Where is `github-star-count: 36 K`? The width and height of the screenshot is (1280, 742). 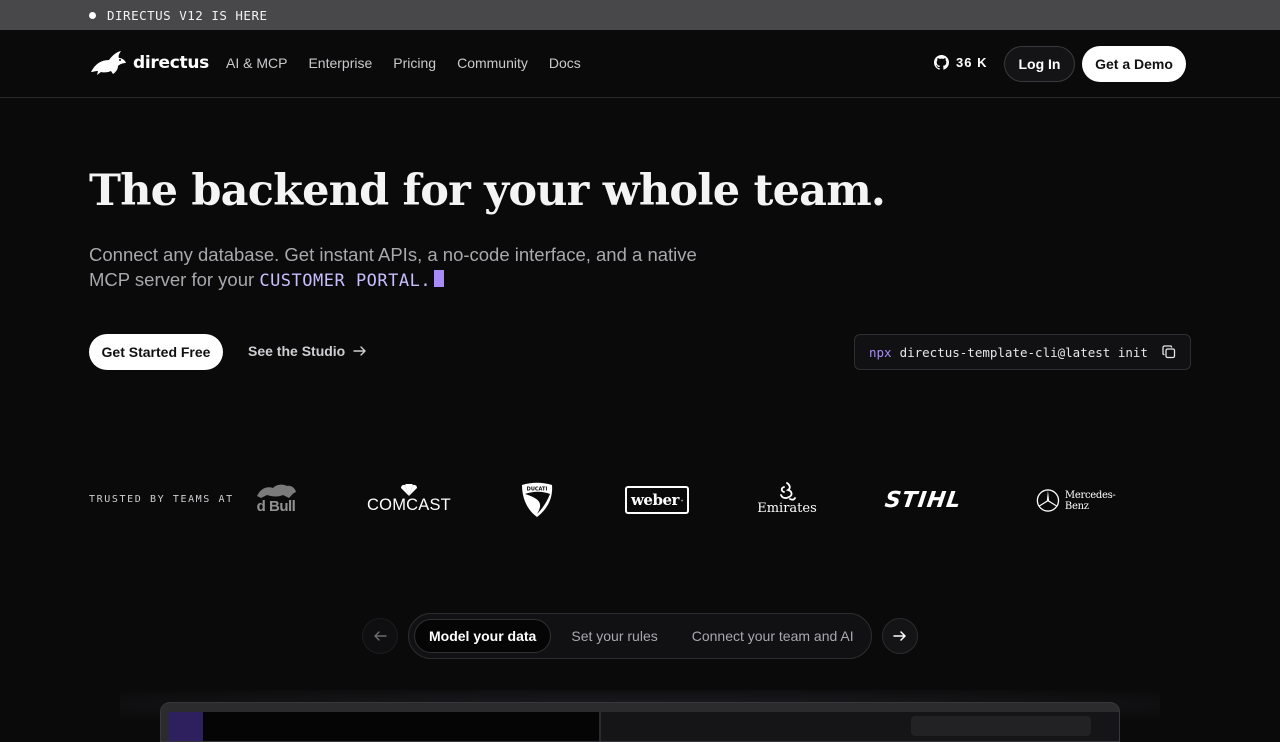 github-star-count: 36 K is located at coordinates (971, 62).